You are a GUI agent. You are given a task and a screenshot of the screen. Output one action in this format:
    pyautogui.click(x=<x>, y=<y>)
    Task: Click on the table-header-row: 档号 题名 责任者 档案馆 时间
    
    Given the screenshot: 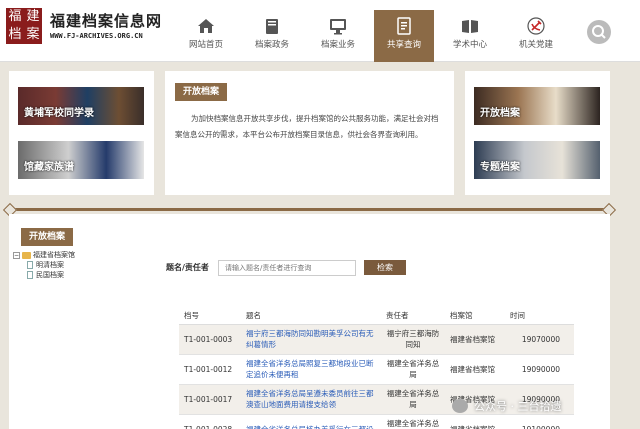 What is the action you would take?
    pyautogui.click(x=376, y=316)
    